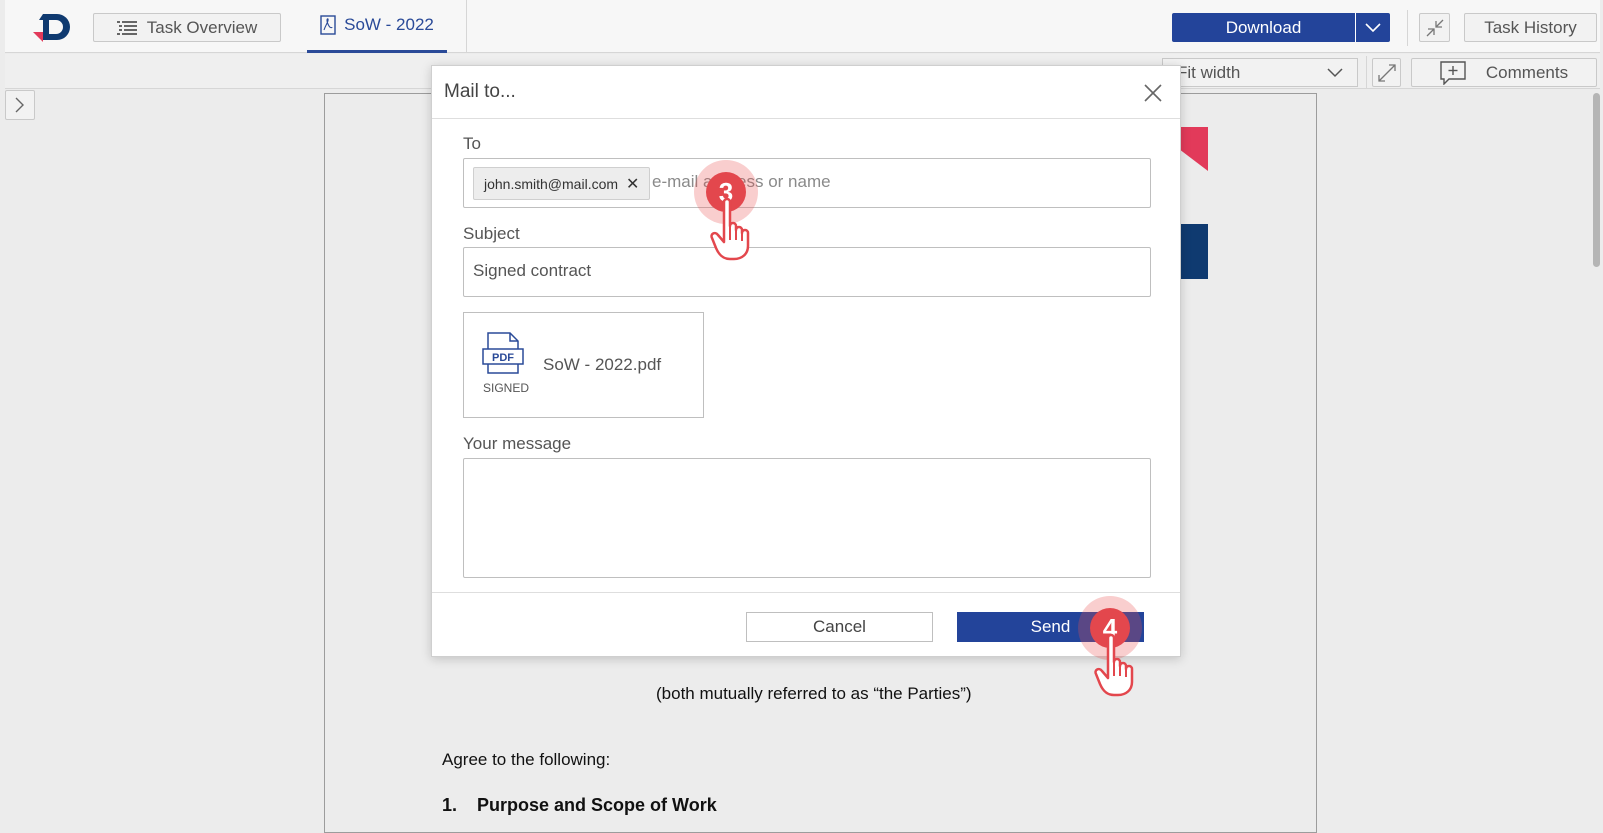 The width and height of the screenshot is (1603, 833). I want to click on comments-button: Comments, so click(1504, 72).